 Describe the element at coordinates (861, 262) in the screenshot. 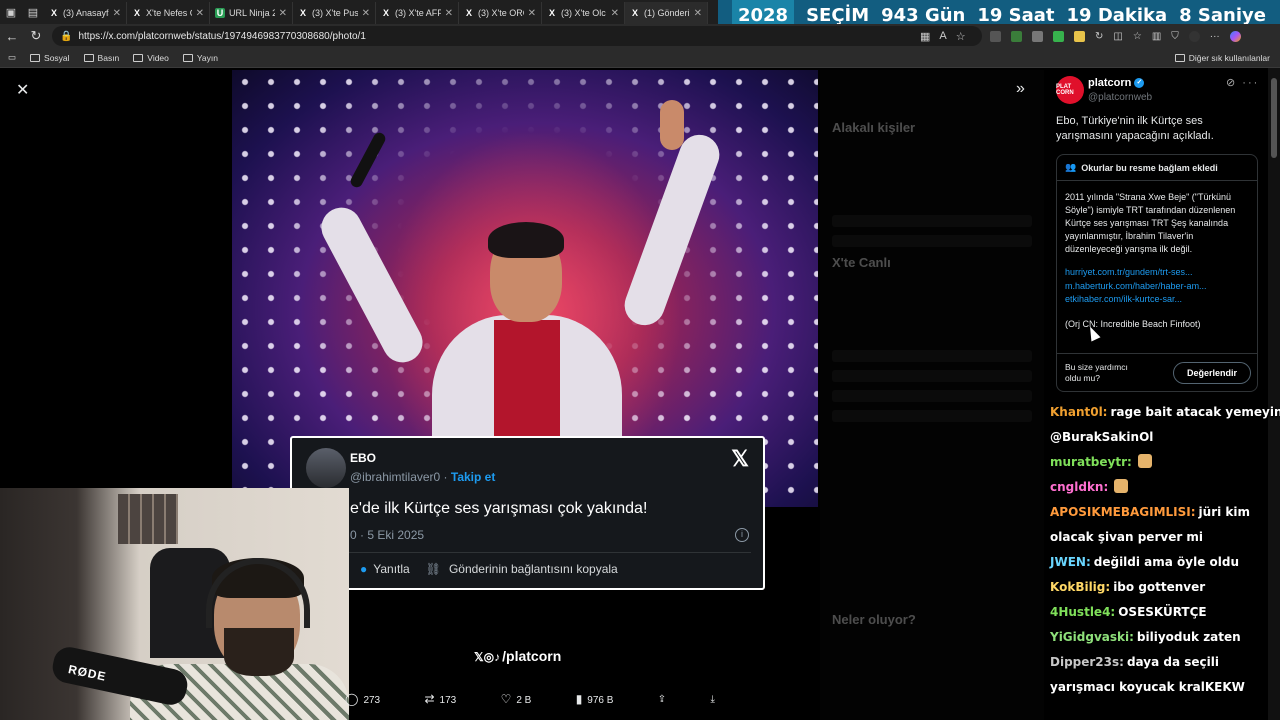

I see `section-heading: X'te Canlı` at that location.